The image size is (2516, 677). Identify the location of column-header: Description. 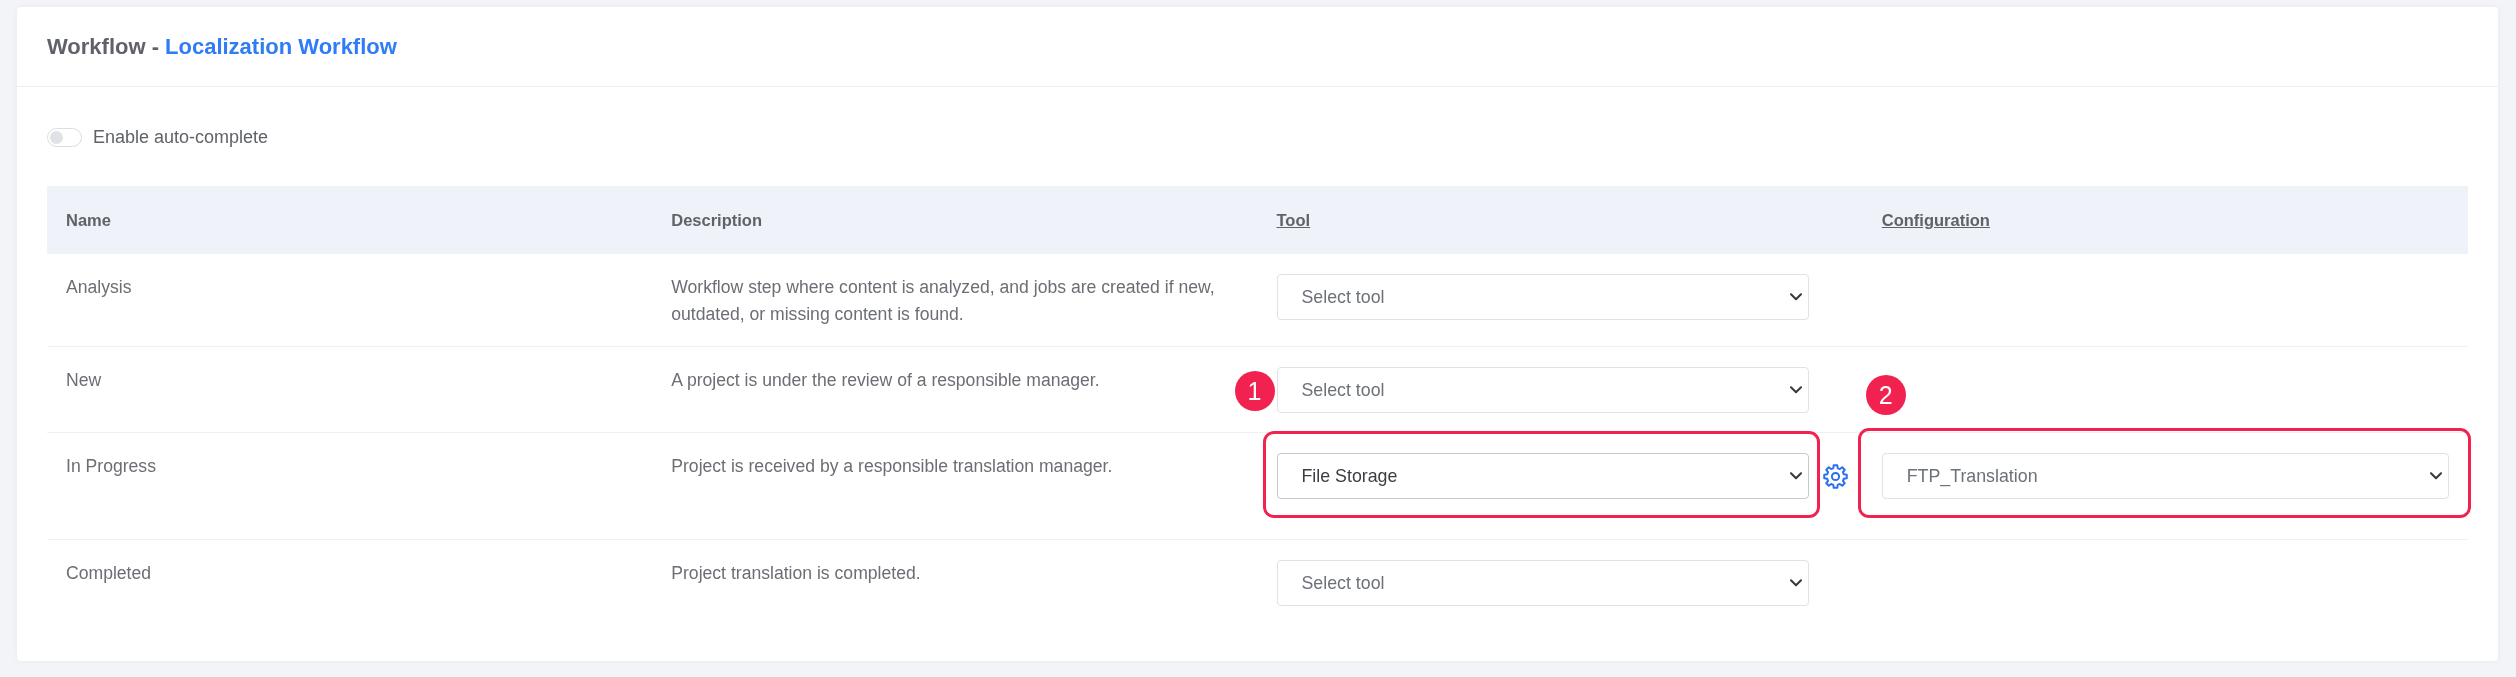
(717, 219).